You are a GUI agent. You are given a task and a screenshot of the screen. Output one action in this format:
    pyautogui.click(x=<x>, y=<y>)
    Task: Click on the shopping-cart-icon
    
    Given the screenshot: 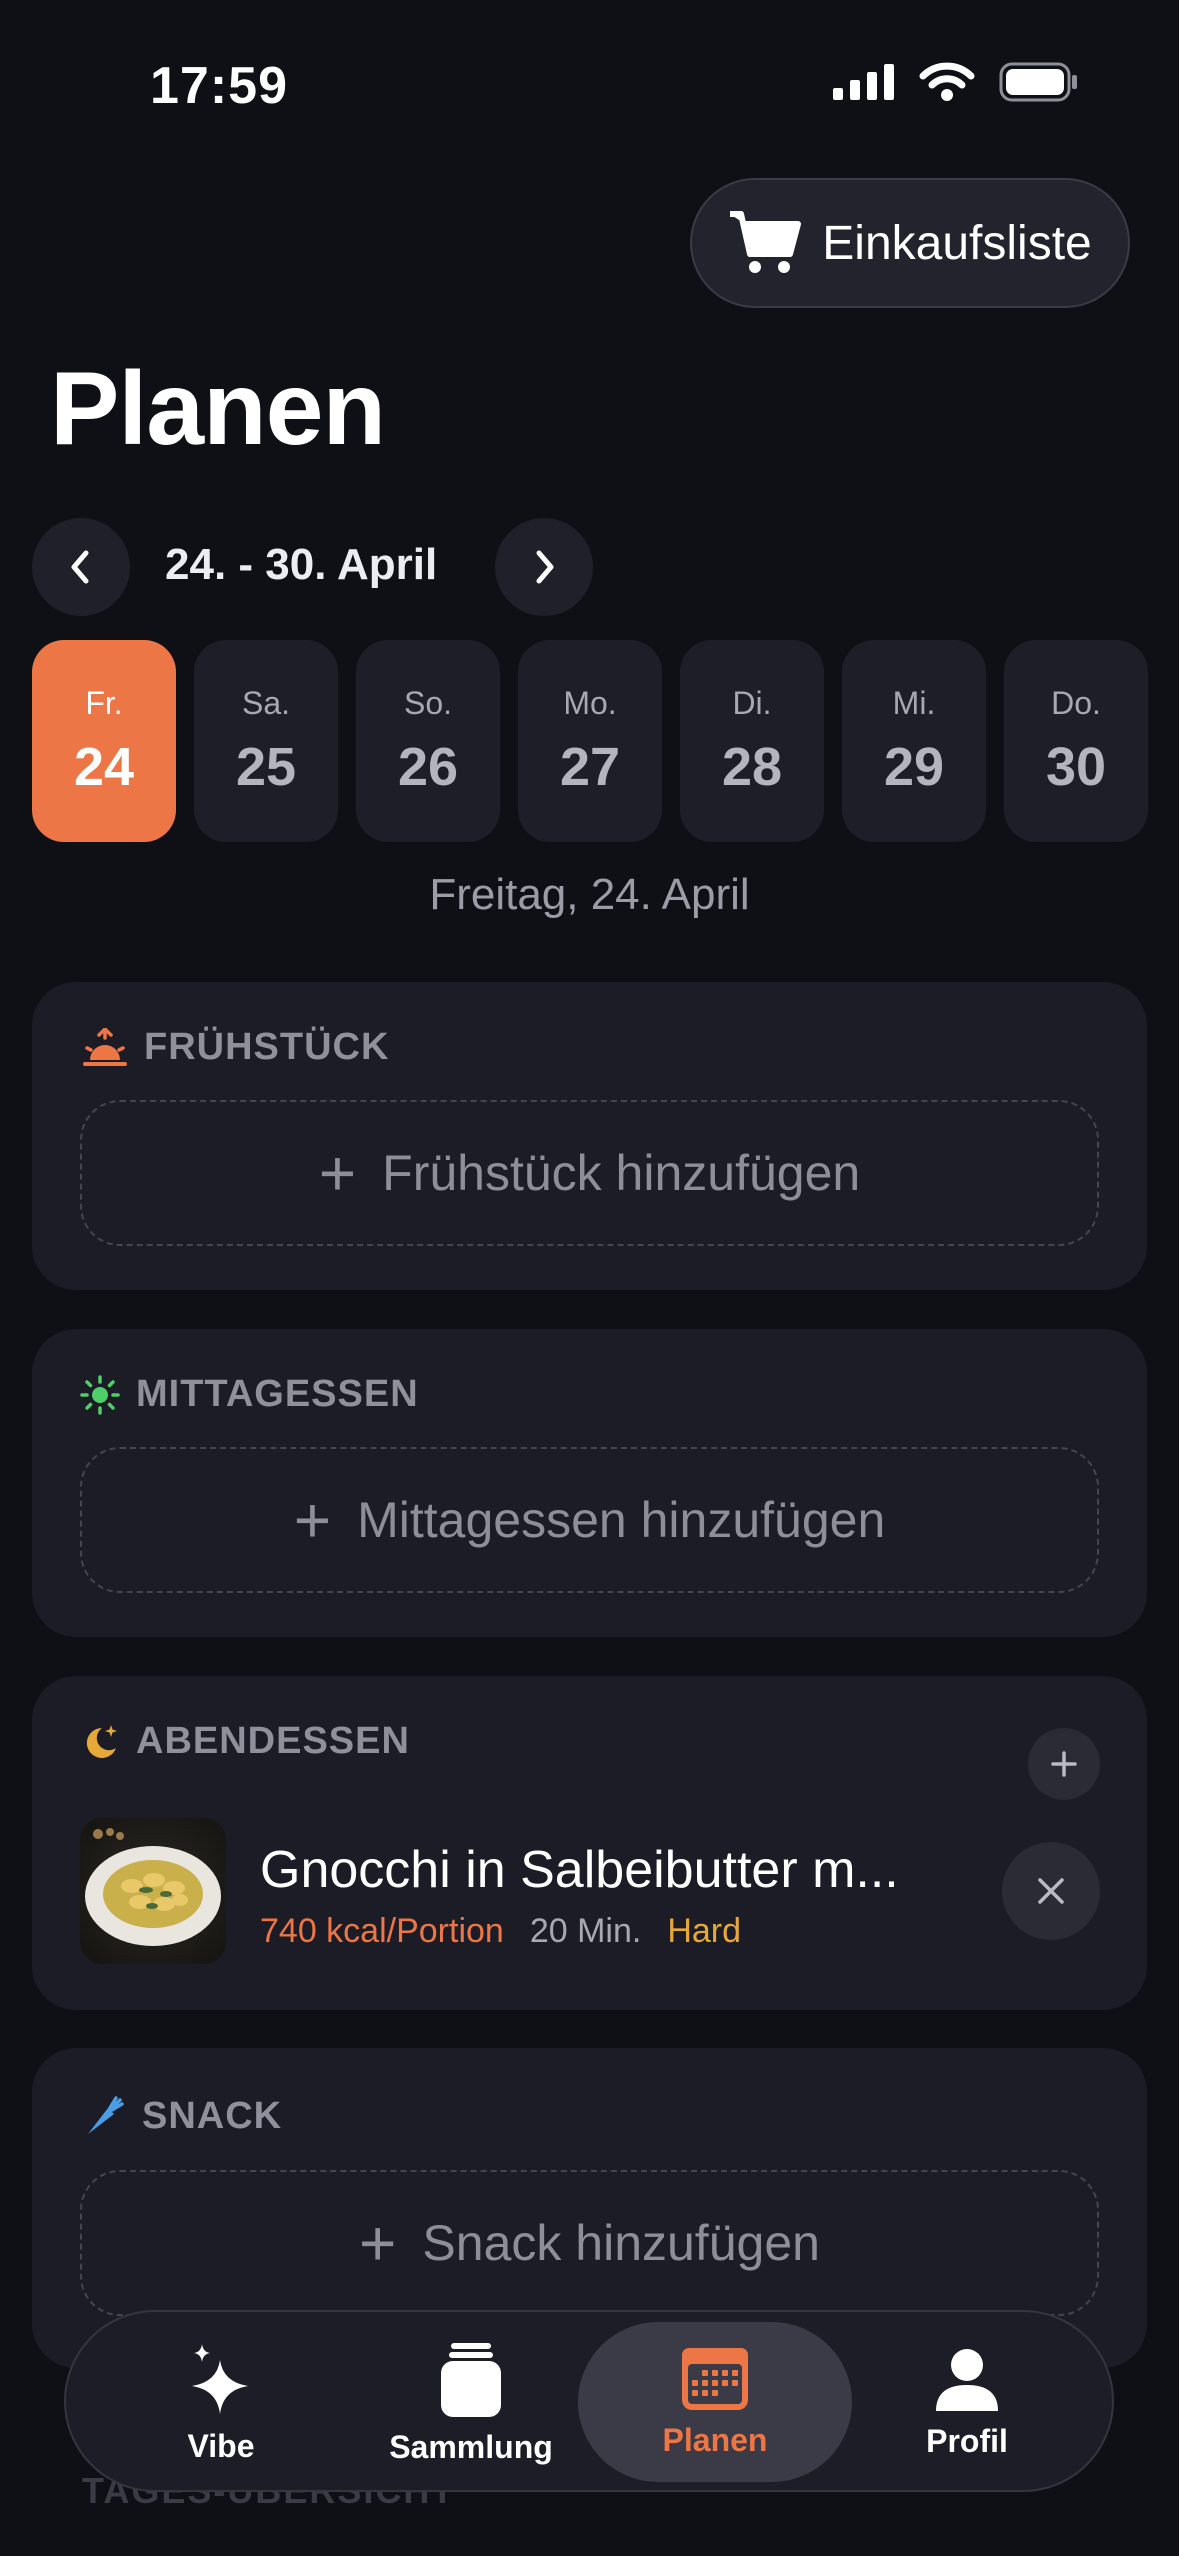 What is the action you would take?
    pyautogui.click(x=766, y=242)
    